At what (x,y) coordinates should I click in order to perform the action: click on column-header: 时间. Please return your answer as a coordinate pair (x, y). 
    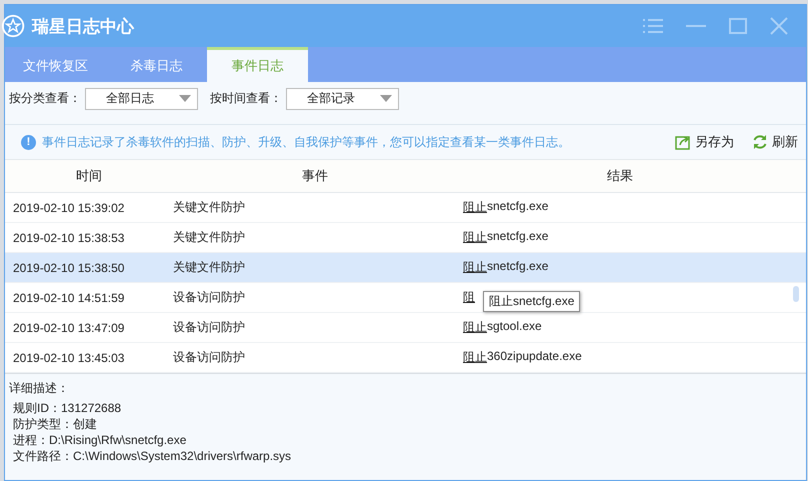
    Looking at the image, I should click on (89, 176).